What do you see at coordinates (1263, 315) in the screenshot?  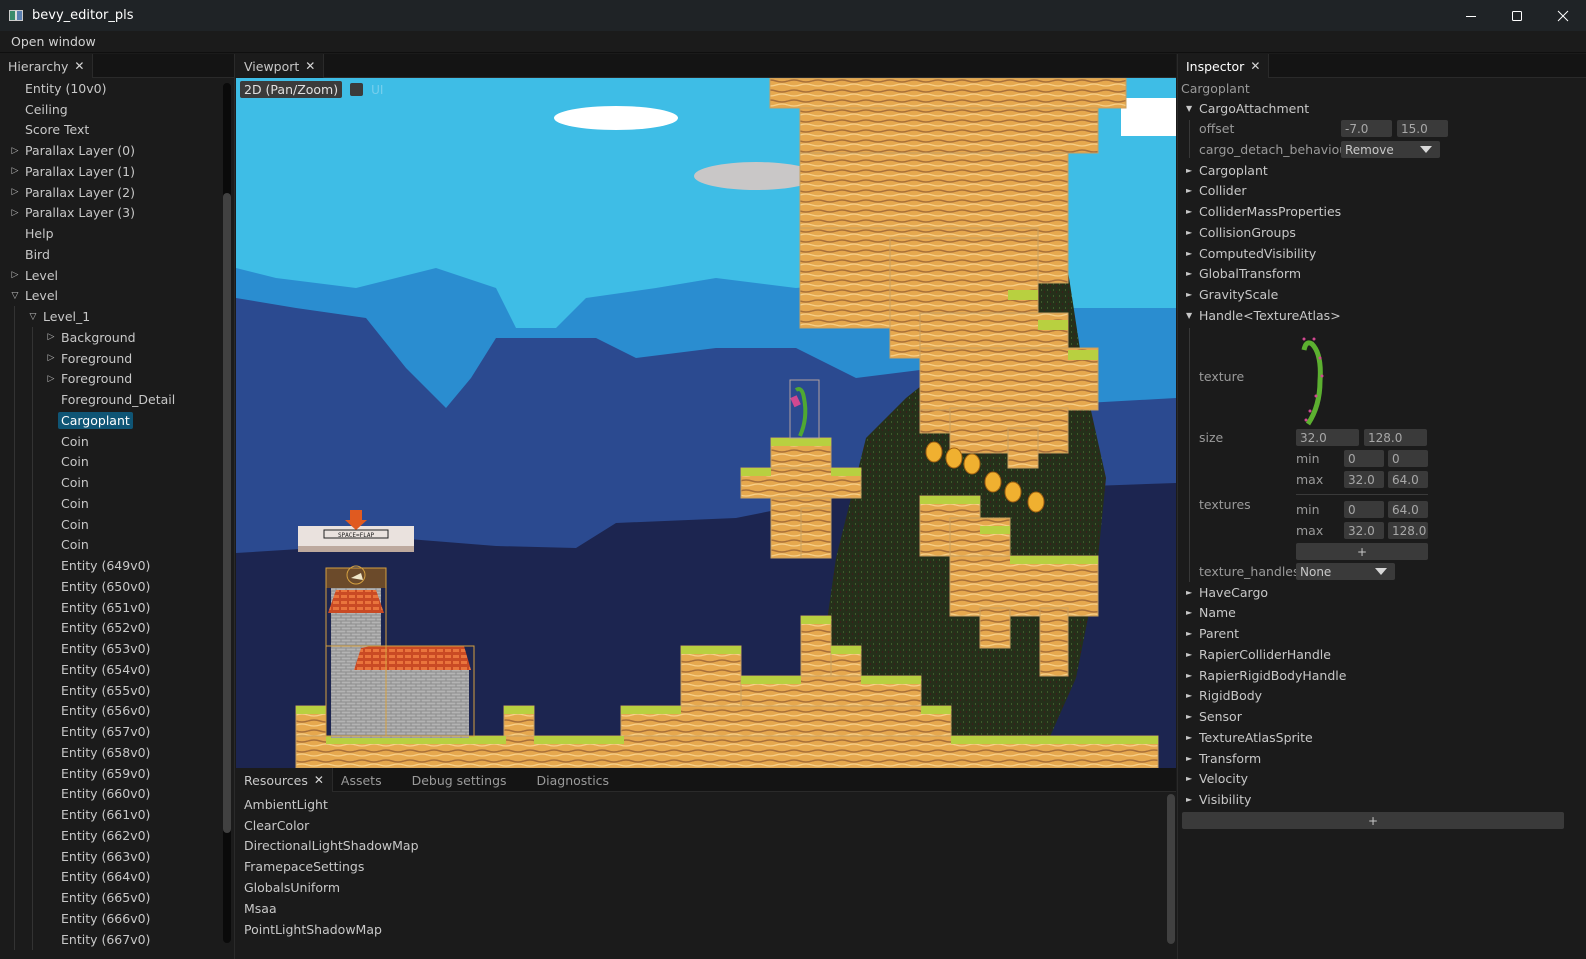 I see `component-handle-texture-atlas: ▼ Handle<TextureAtlas>` at bounding box center [1263, 315].